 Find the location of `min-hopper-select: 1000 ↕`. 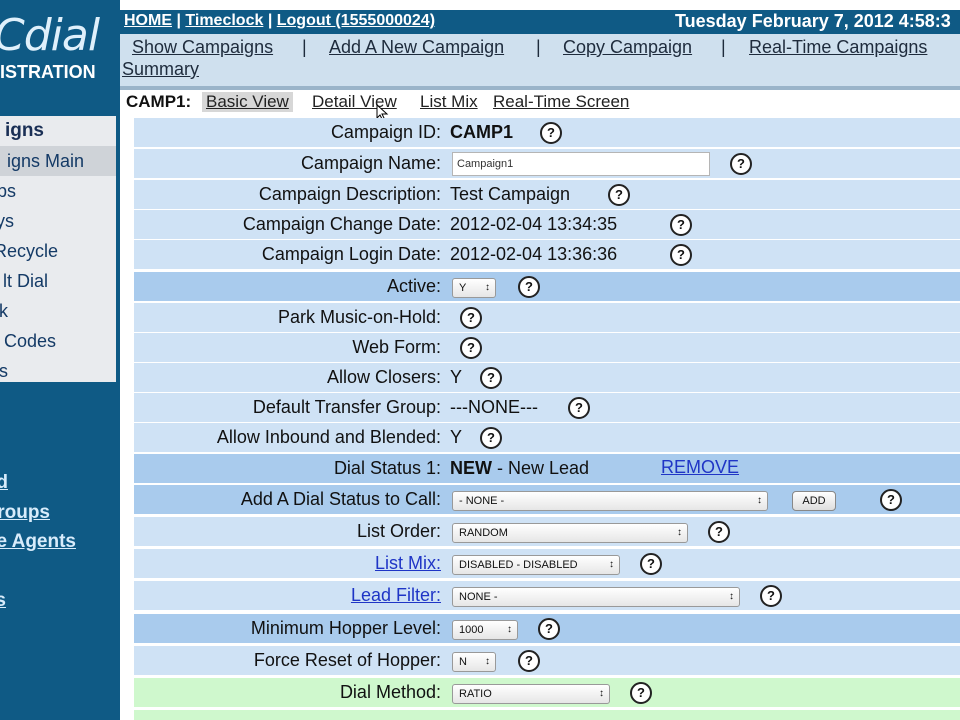

min-hopper-select: 1000 ↕ is located at coordinates (485, 630).